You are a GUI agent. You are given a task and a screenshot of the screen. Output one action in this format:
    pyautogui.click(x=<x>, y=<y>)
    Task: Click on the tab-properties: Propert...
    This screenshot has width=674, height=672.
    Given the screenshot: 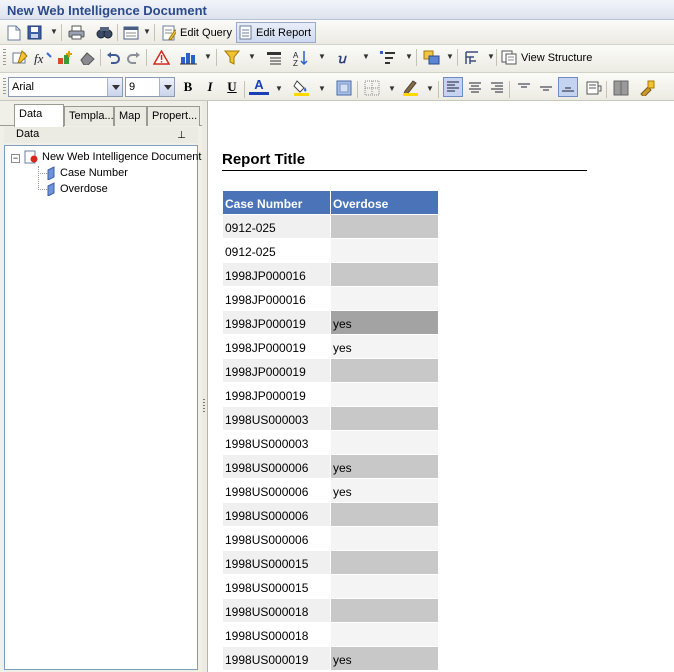 What is the action you would take?
    pyautogui.click(x=173, y=116)
    